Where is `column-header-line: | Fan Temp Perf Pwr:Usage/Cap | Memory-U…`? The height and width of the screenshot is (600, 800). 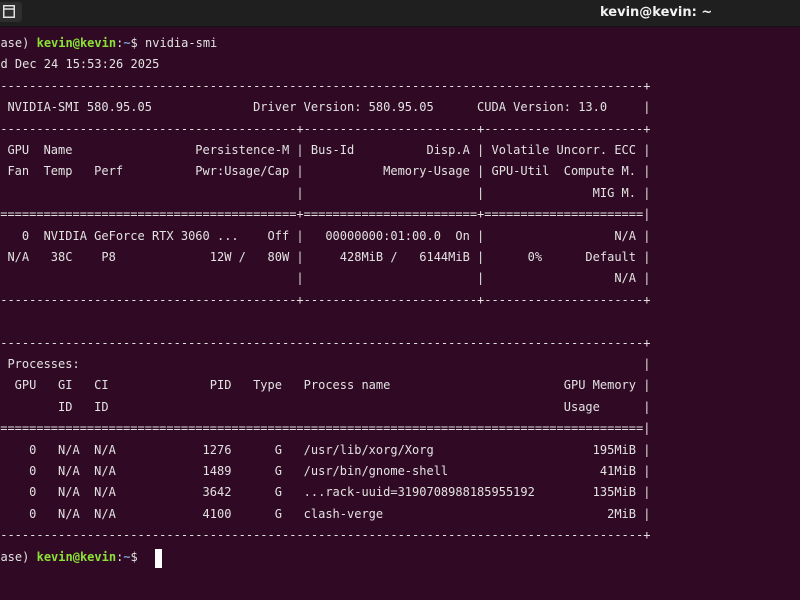 column-header-line: | Fan Temp Perf Pwr:Usage/Cap | Memory-U… is located at coordinates (325, 171).